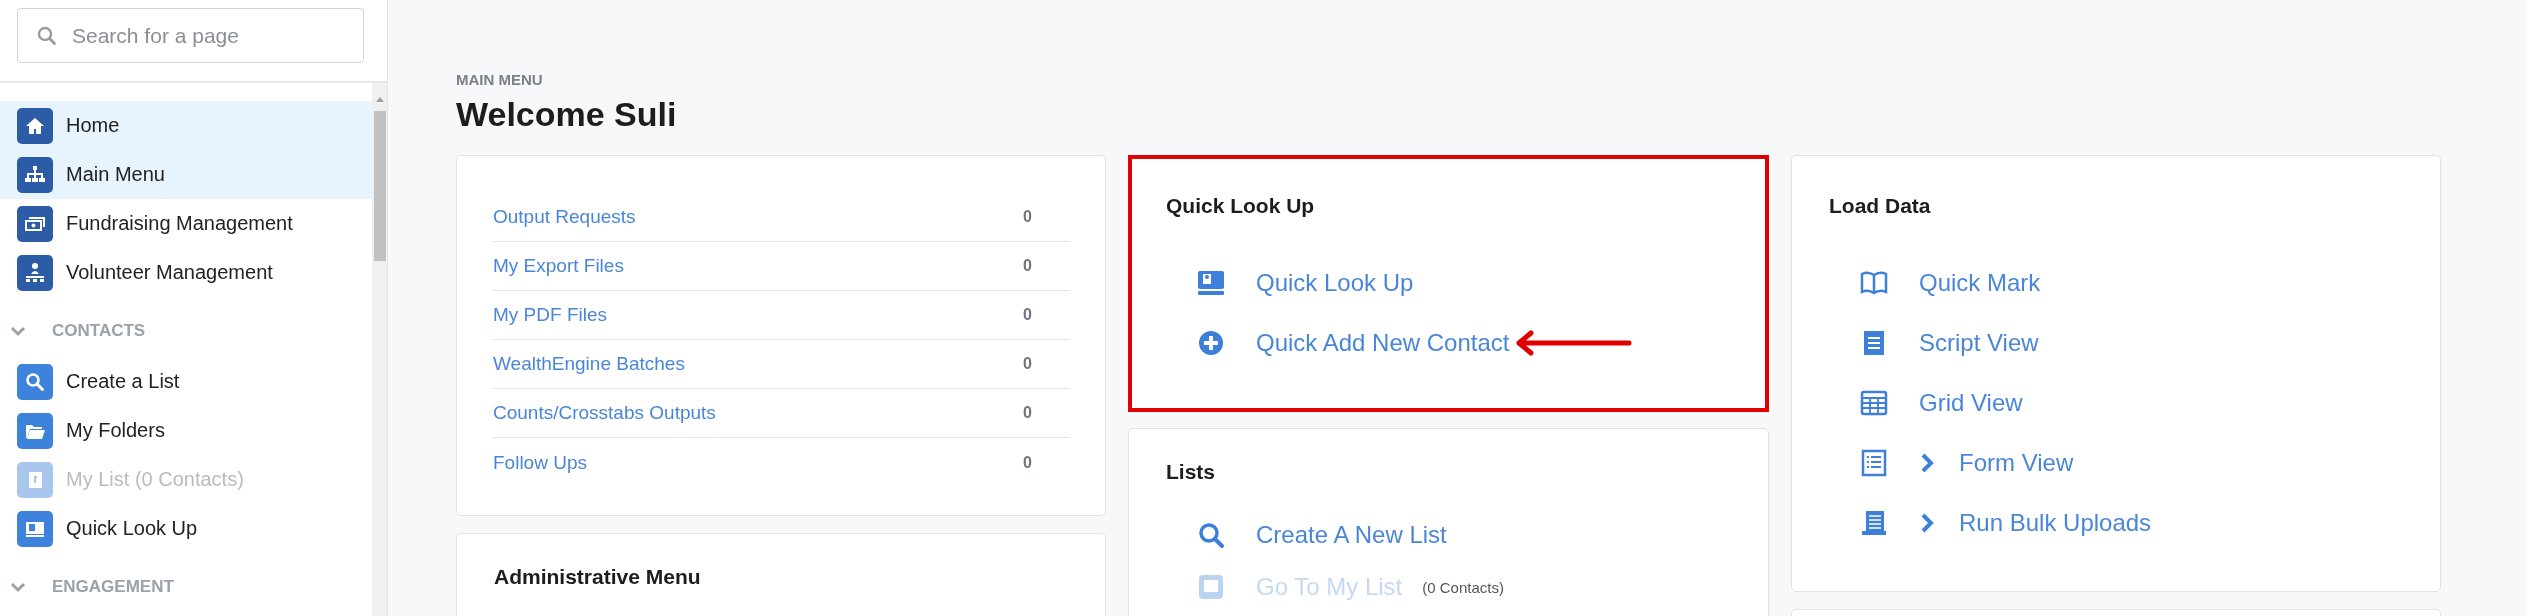 Image resolution: width=2527 pixels, height=616 pixels. What do you see at coordinates (1880, 206) in the screenshot?
I see `card-title: Load Data` at bounding box center [1880, 206].